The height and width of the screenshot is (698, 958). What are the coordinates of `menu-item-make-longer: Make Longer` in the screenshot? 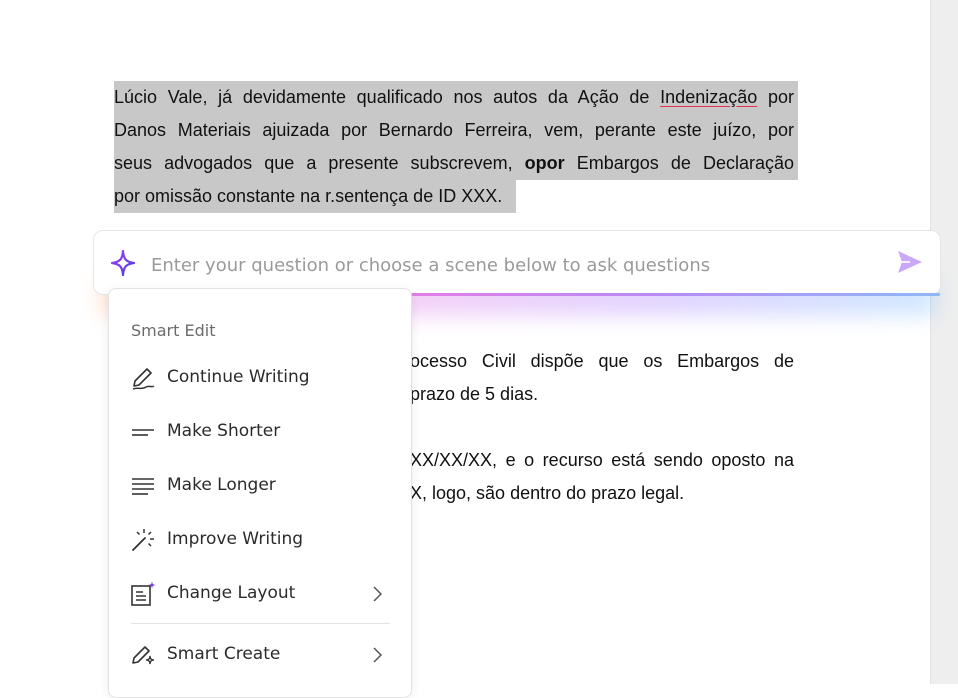 It's located at (261, 485).